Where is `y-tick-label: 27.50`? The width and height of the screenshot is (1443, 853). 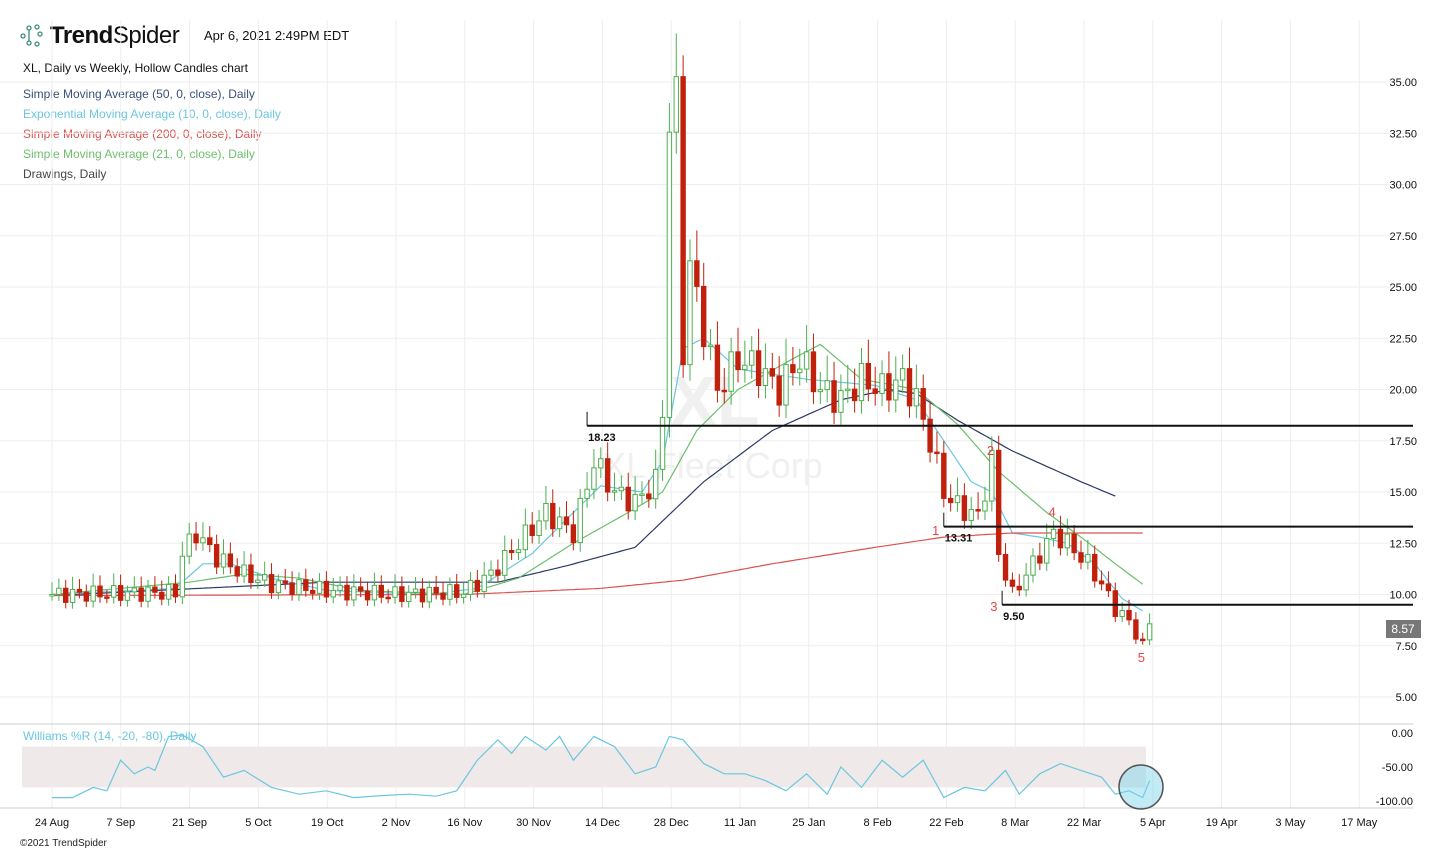 y-tick-label: 27.50 is located at coordinates (1403, 237).